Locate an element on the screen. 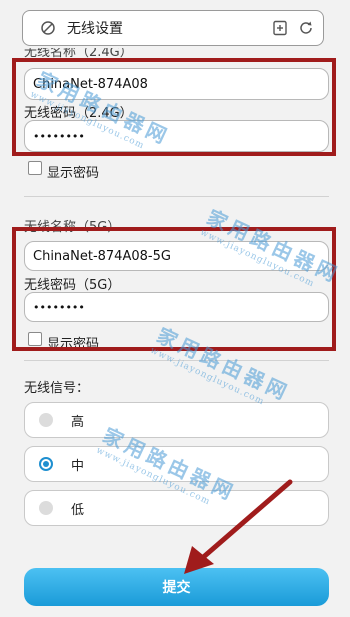 The height and width of the screenshot is (617, 350). watermark-text: 家用路由器网 is located at coordinates (223, 364).